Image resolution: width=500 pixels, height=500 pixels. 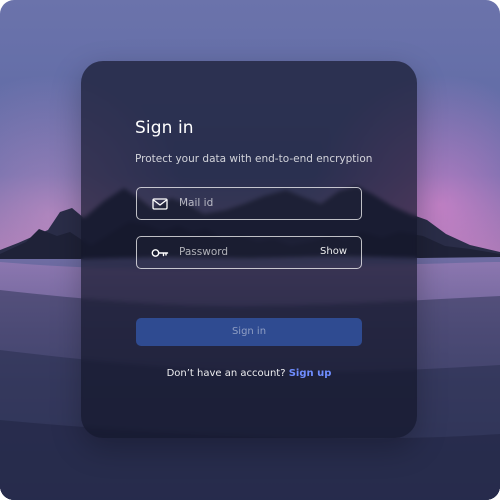 What do you see at coordinates (160, 253) in the screenshot?
I see `key-icon` at bounding box center [160, 253].